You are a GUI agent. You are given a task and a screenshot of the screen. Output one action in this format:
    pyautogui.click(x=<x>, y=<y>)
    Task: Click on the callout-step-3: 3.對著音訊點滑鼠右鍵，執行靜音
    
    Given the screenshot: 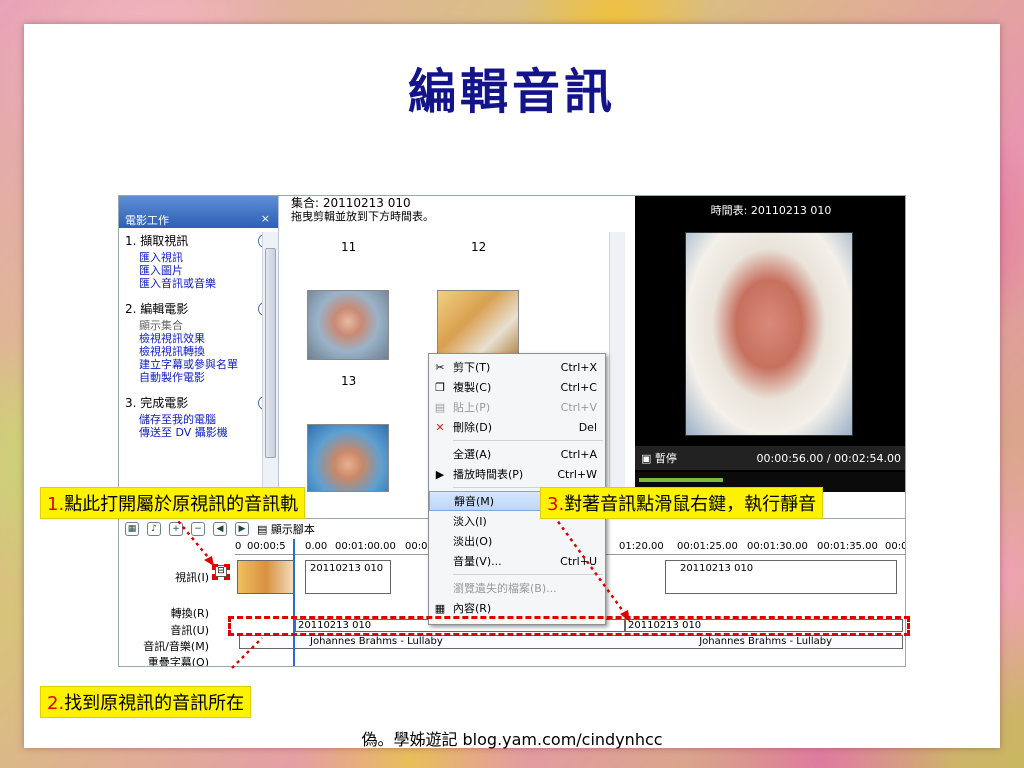 What is the action you would take?
    pyautogui.click(x=682, y=503)
    